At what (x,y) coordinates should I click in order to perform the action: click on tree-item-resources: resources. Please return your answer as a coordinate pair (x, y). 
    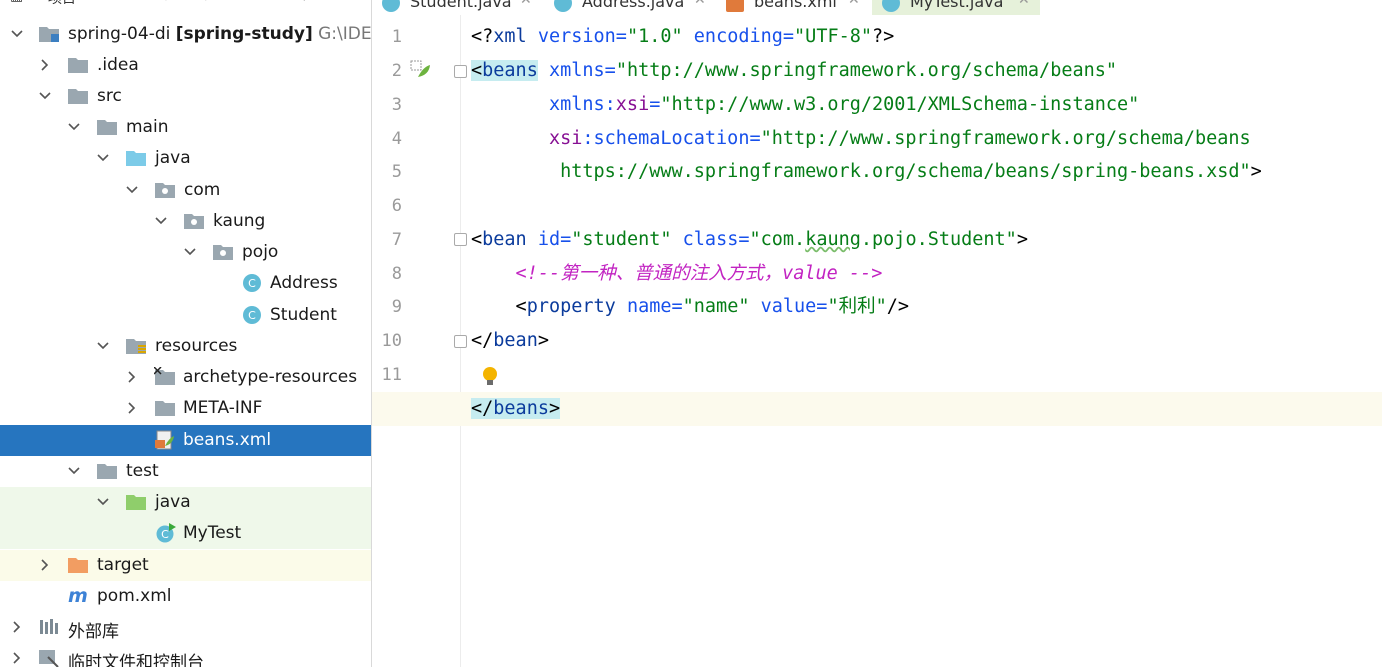
    Looking at the image, I should click on (185, 346).